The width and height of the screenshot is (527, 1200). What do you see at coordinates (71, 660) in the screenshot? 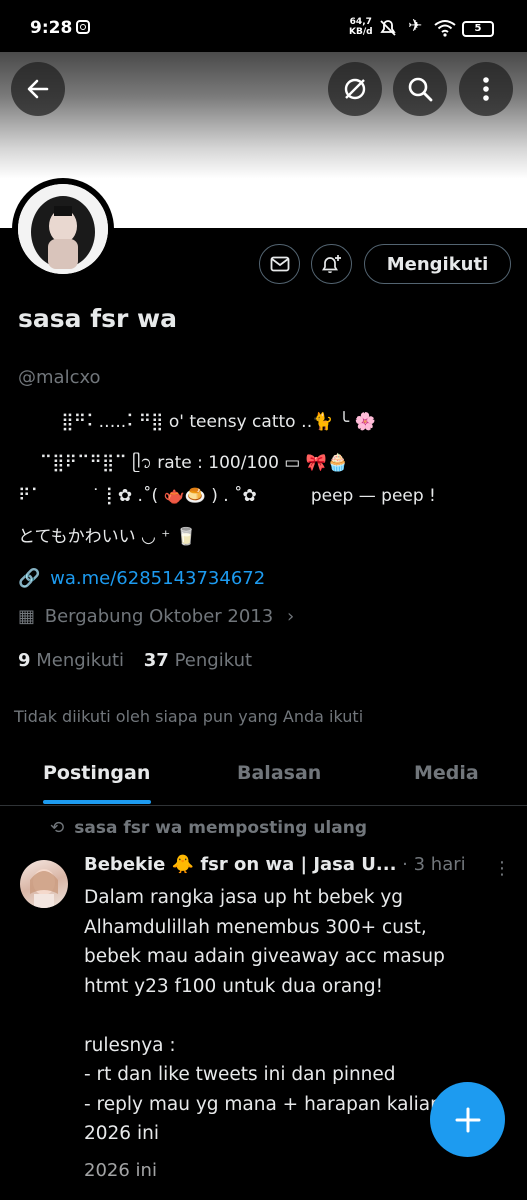
I see `following-link: 9 Mengikuti` at bounding box center [71, 660].